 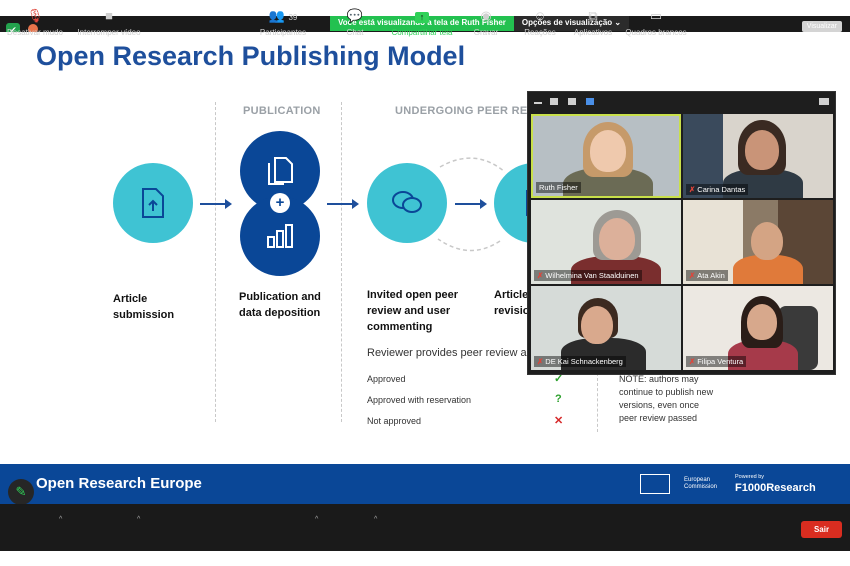 I want to click on status-approved: Approved, so click(x=386, y=379).